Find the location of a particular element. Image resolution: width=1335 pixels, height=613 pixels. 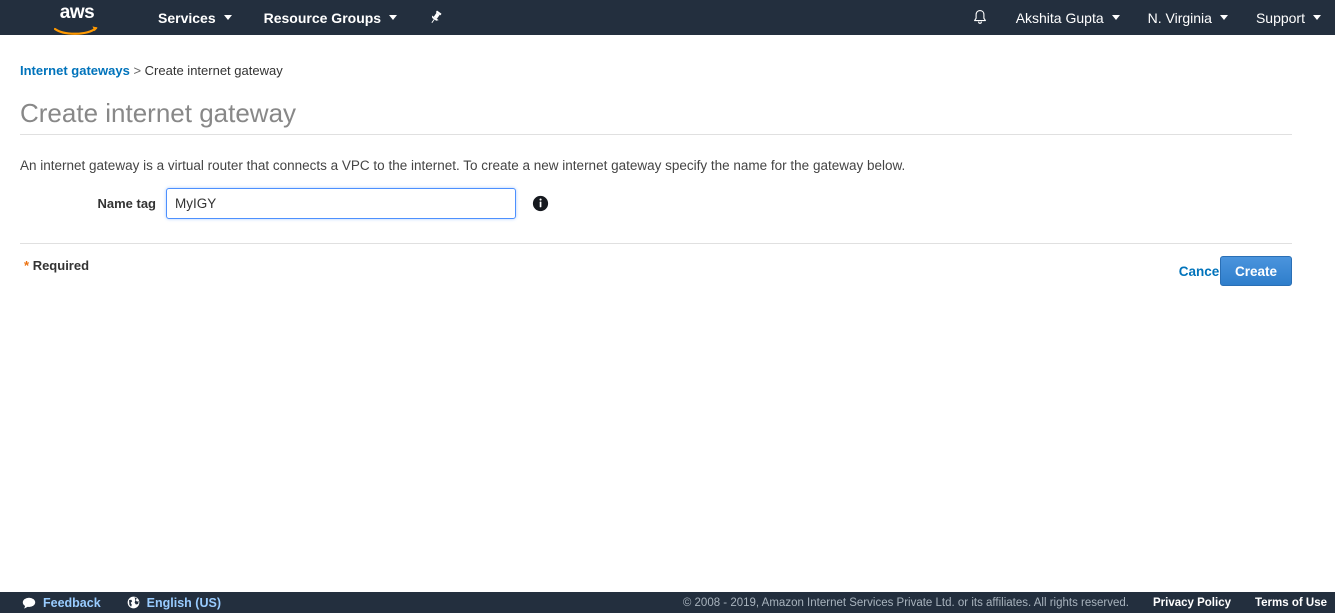

nav-support-menu: Support is located at coordinates (1288, 17).